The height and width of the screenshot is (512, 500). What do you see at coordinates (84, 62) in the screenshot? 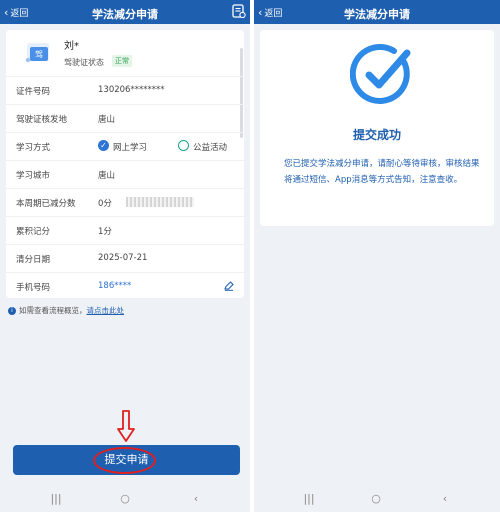
I see `license-status-label: 驾驶证状态` at bounding box center [84, 62].